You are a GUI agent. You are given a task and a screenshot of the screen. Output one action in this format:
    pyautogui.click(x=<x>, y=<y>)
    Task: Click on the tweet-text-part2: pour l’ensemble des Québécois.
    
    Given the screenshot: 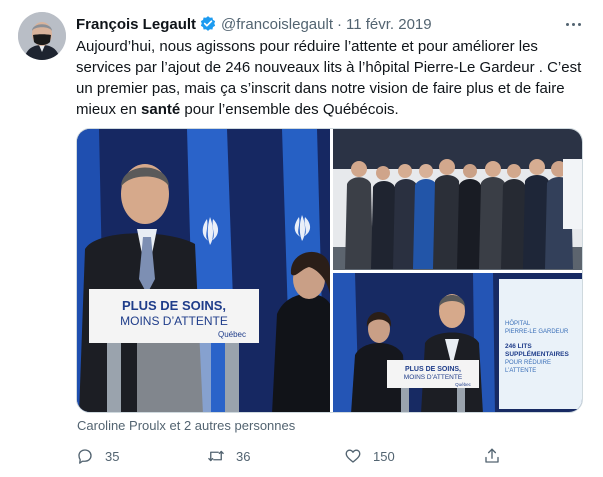 What is the action you would take?
    pyautogui.click(x=289, y=109)
    